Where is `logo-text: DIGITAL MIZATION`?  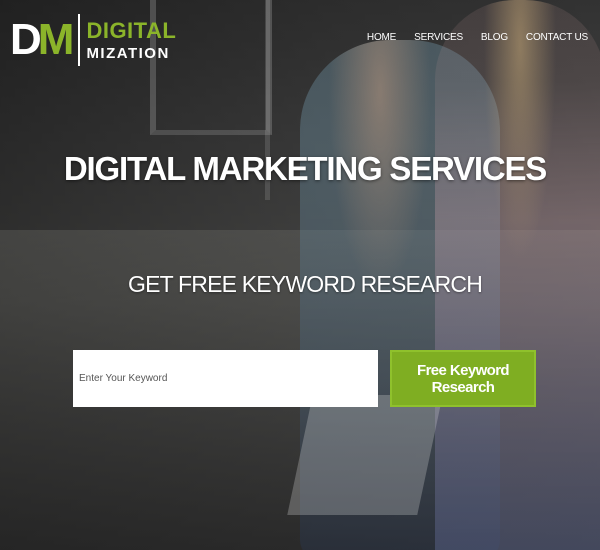
logo-text: DIGITAL MIZATION is located at coordinates (131, 39).